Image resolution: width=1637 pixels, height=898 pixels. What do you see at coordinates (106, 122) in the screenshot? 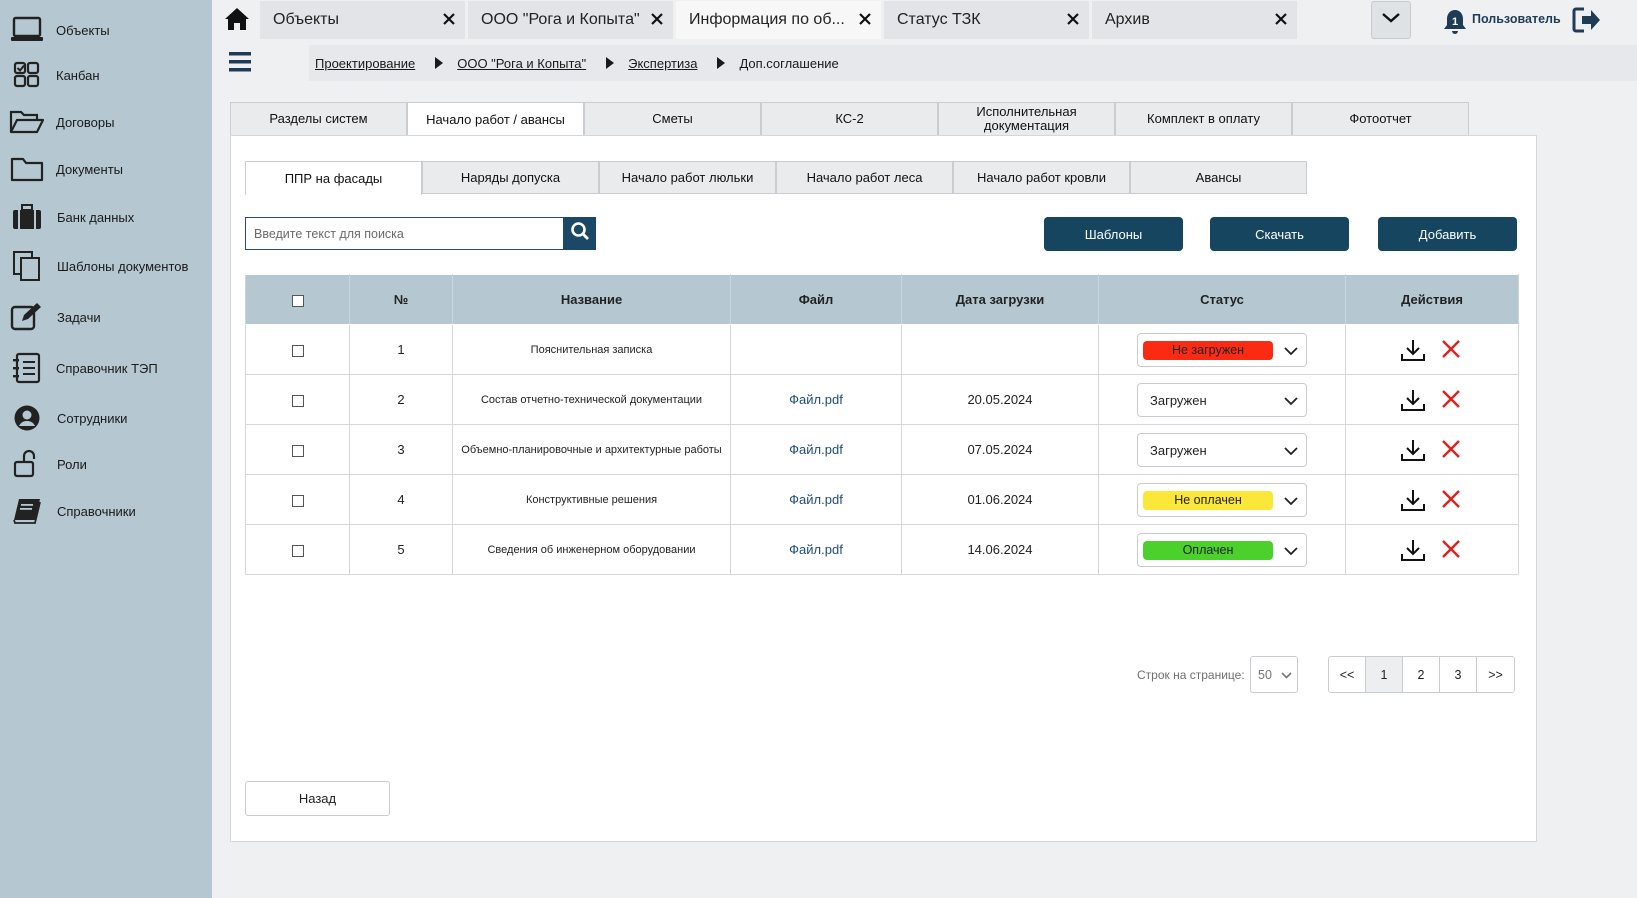
I see `sidebar-item-contracts: Договоры` at bounding box center [106, 122].